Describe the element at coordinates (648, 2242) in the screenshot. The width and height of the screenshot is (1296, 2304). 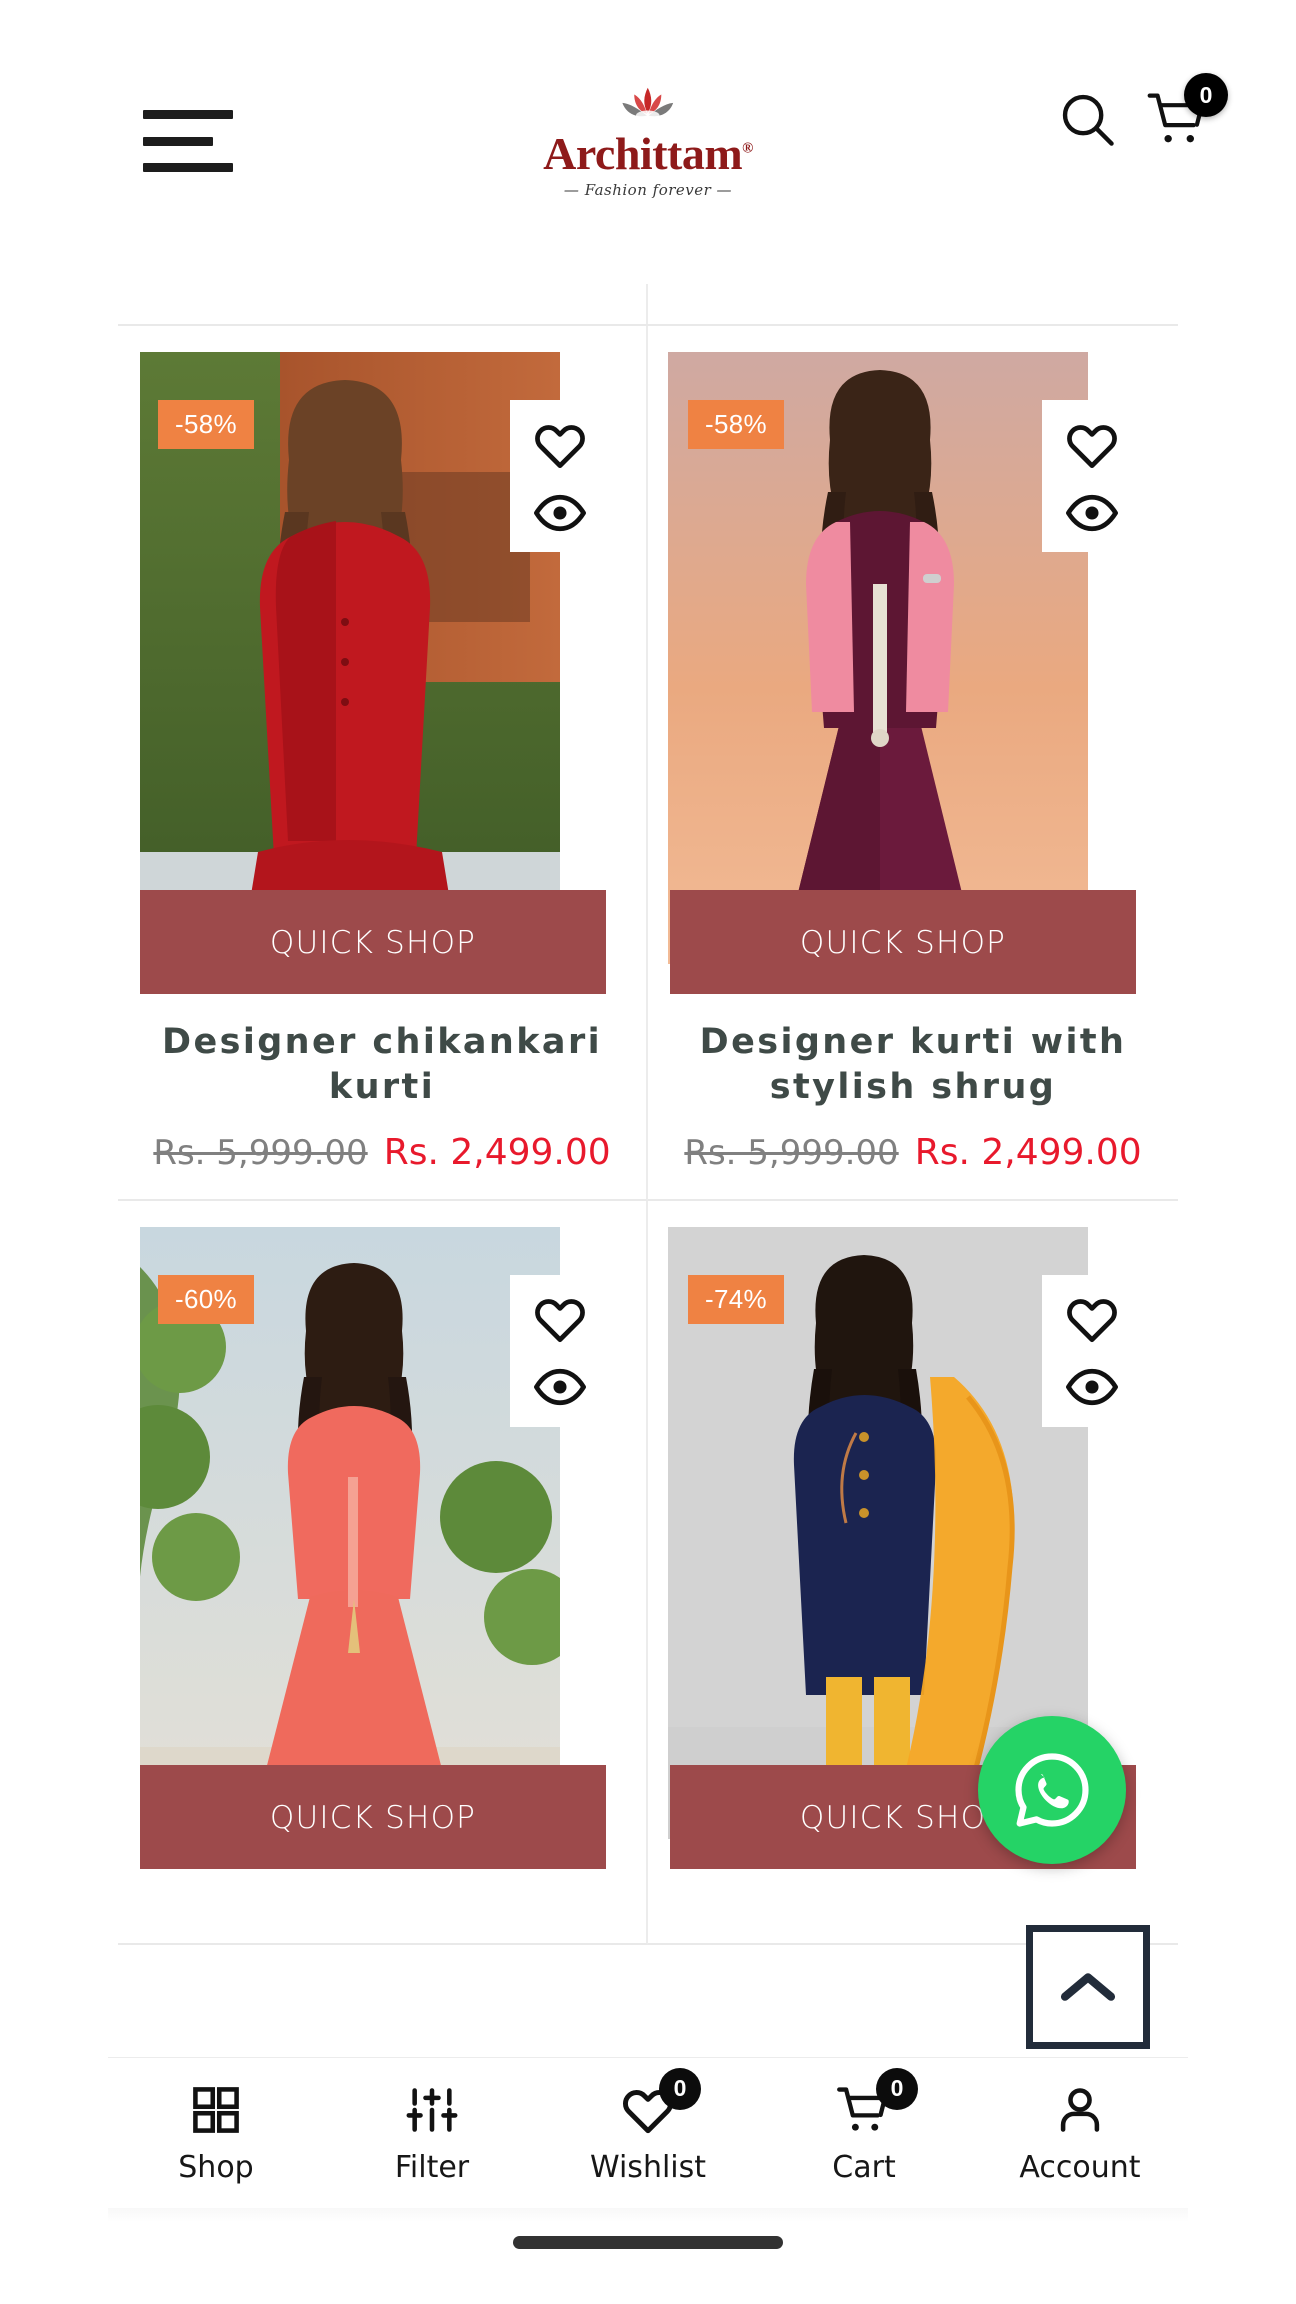
I see `home-indicator` at that location.